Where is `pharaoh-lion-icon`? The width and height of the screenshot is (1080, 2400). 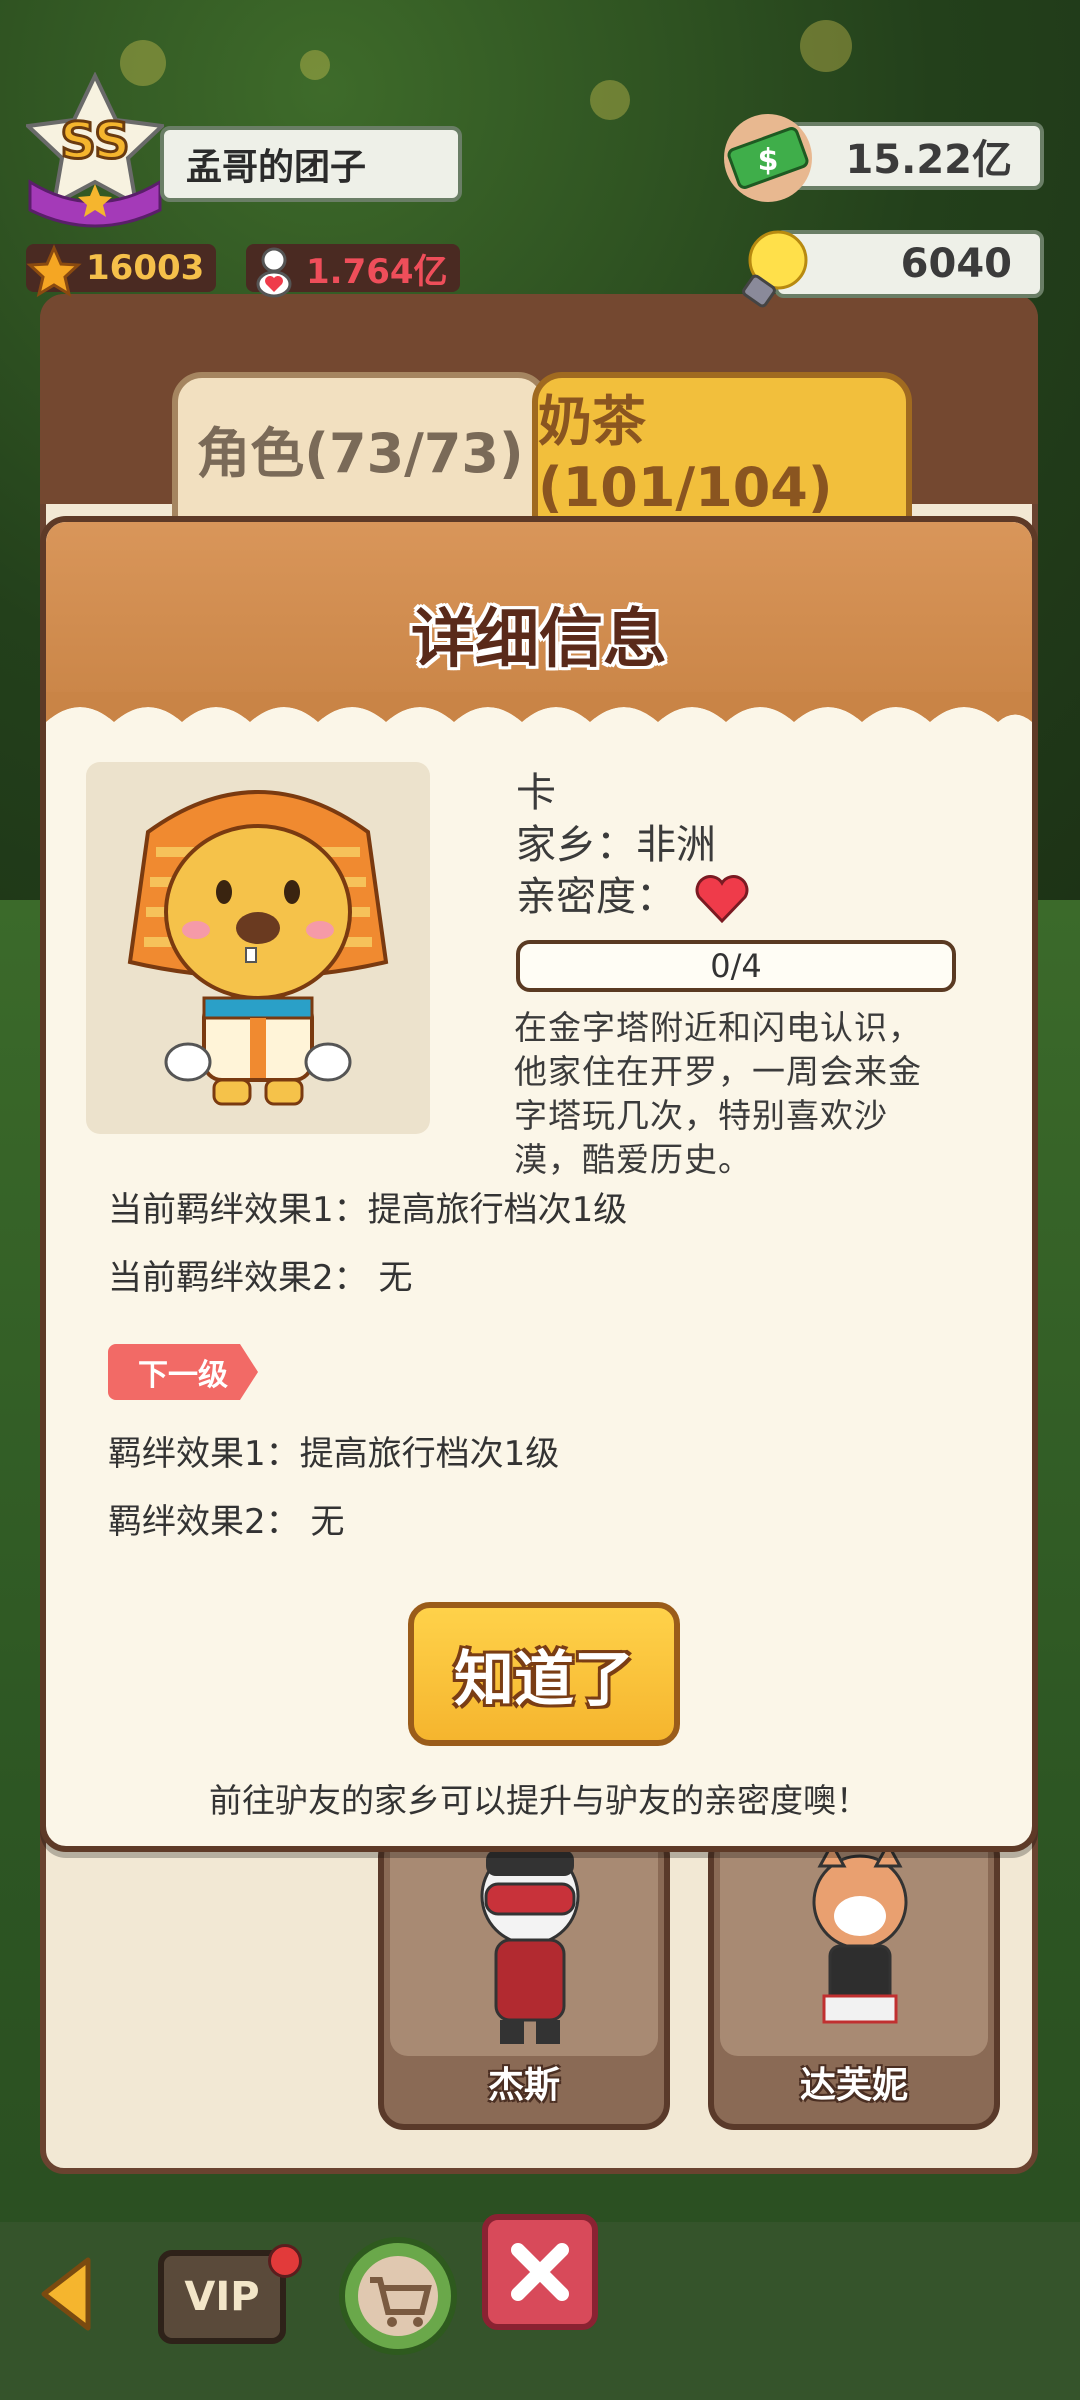
pharaoh-lion-icon is located at coordinates (258, 948).